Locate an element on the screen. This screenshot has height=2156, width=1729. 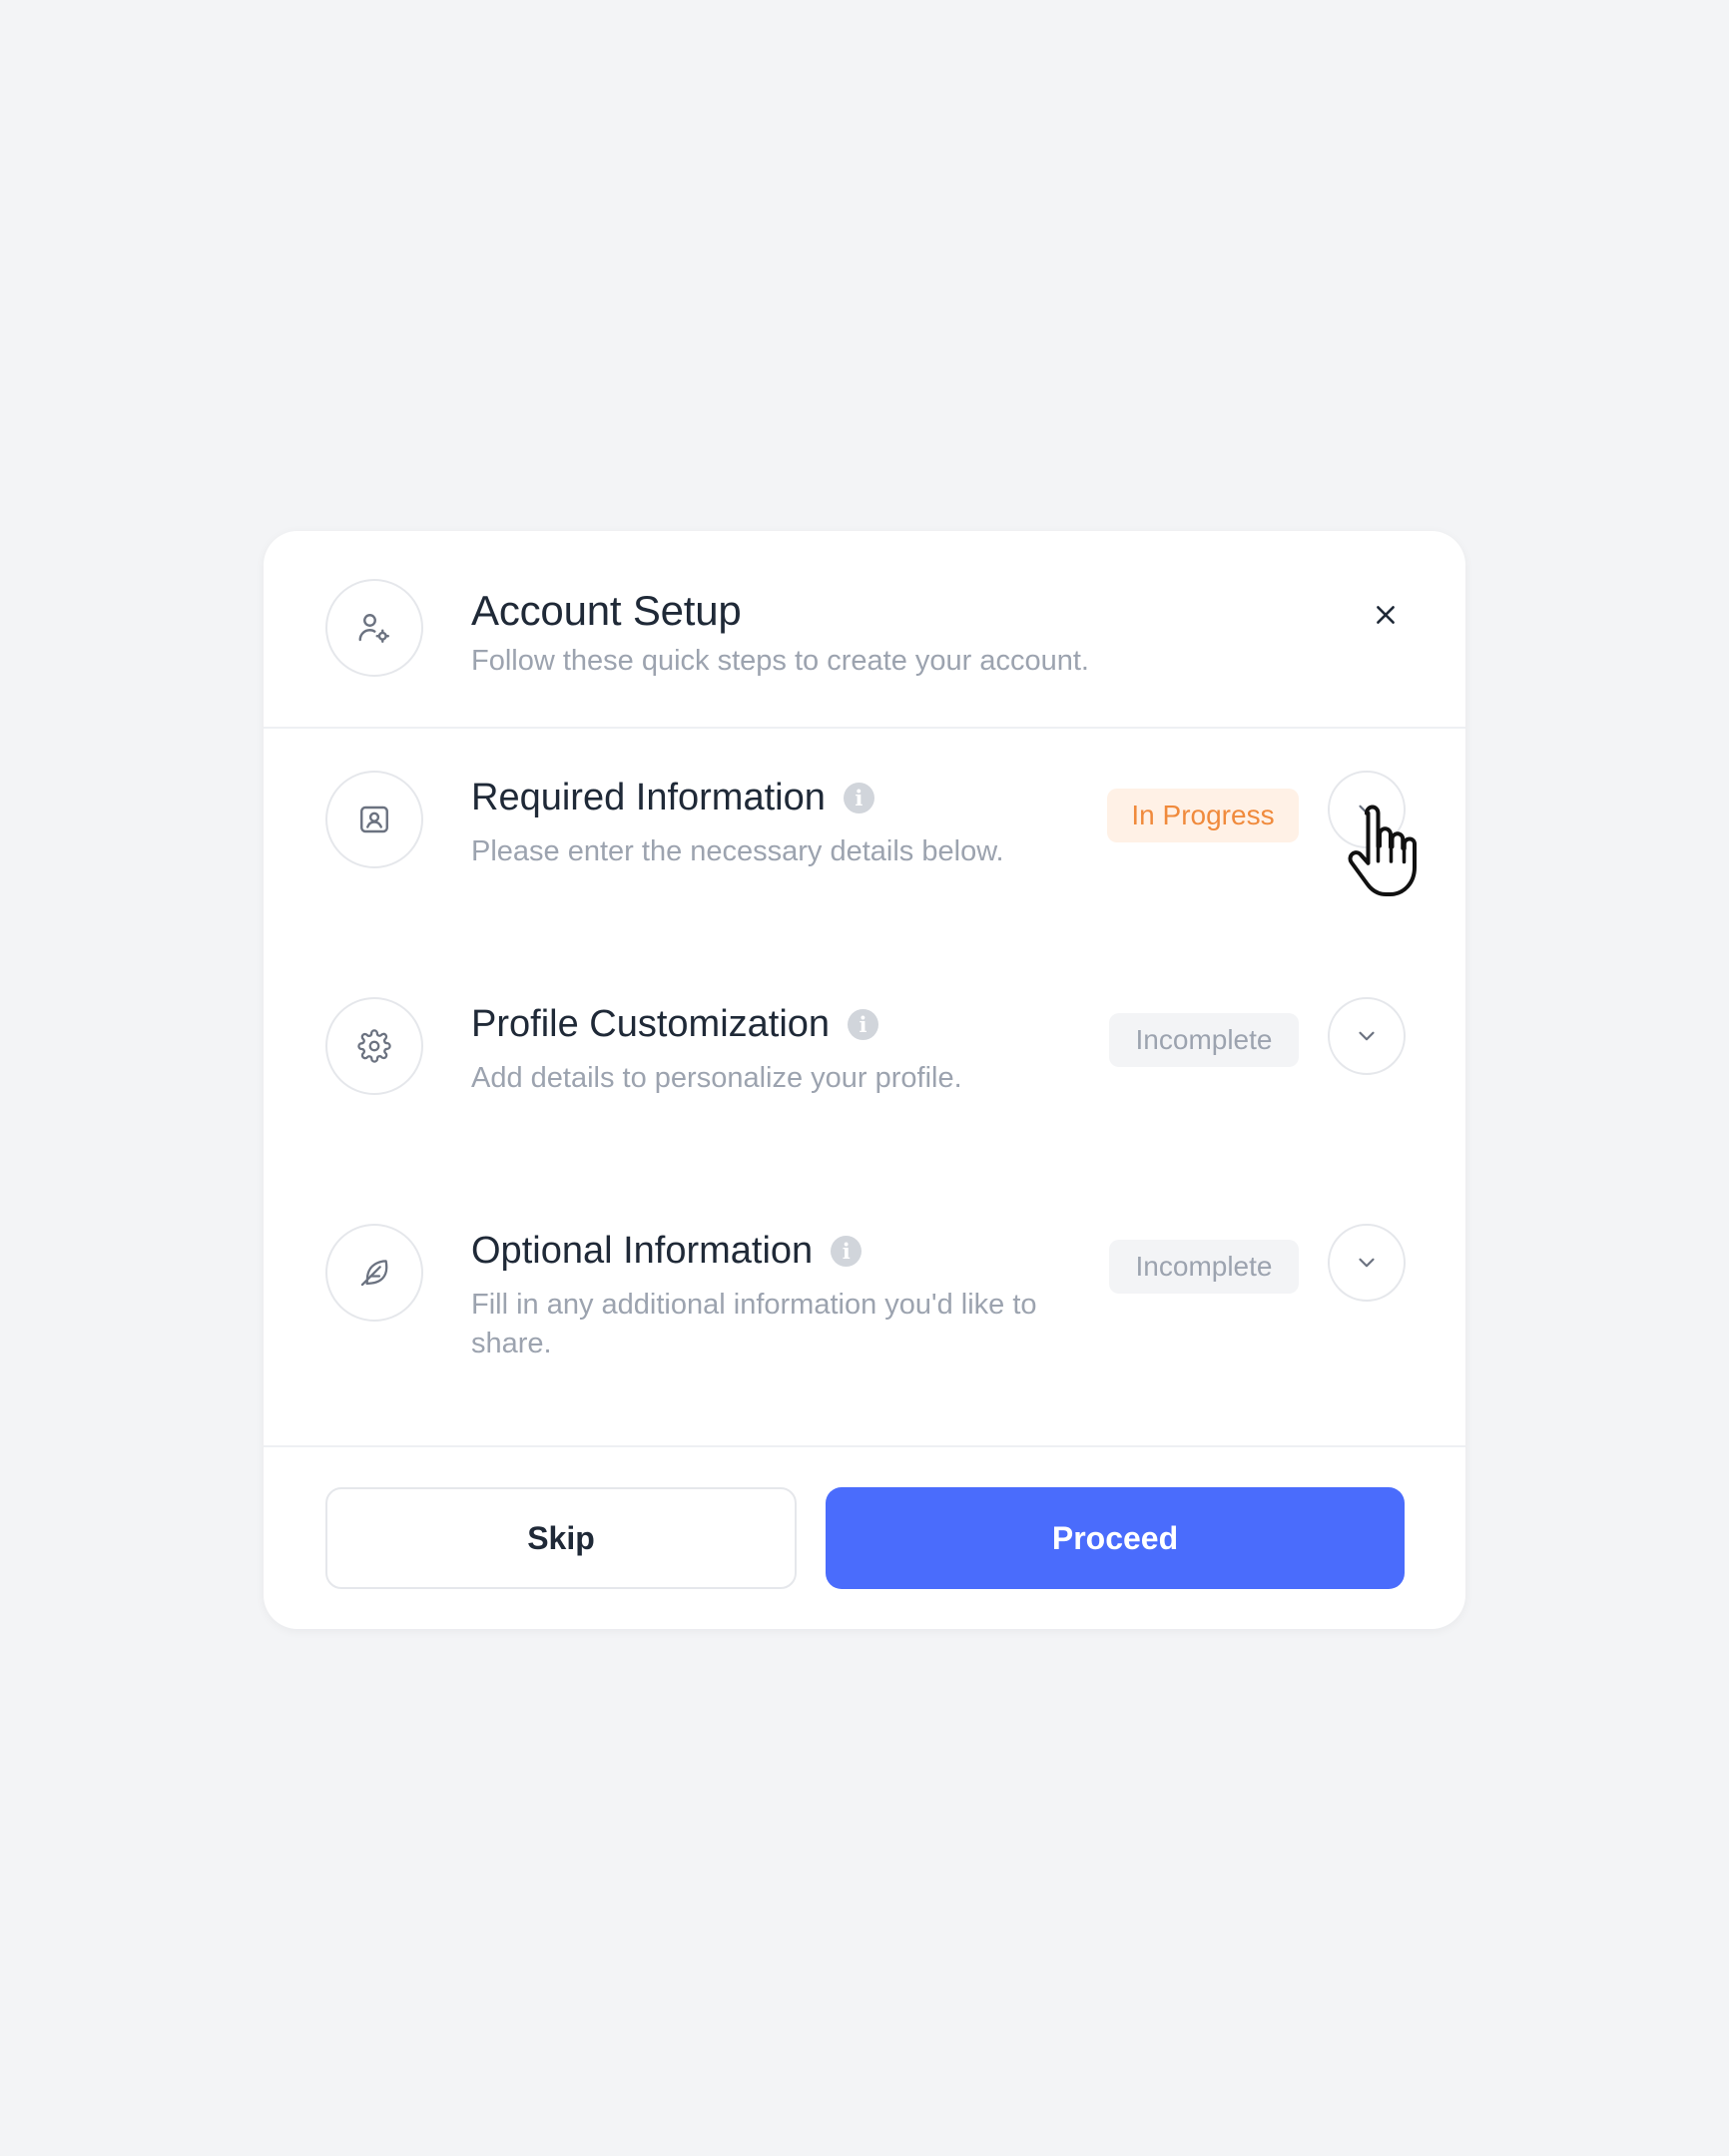
step-title: Profile Customization i is located at coordinates (675, 1024).